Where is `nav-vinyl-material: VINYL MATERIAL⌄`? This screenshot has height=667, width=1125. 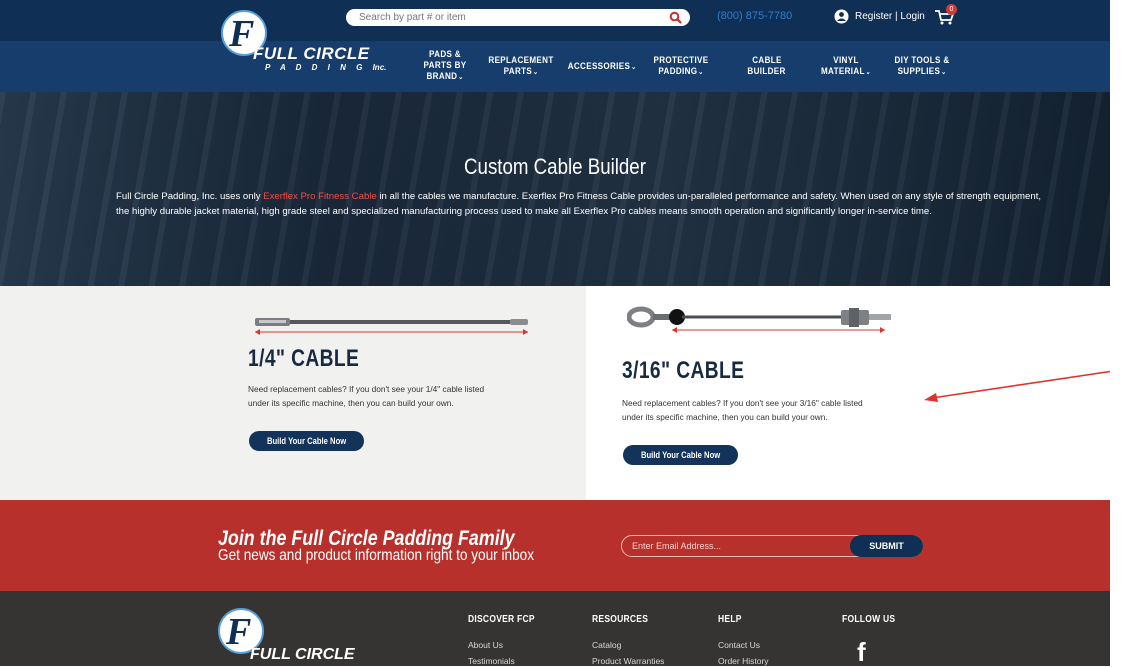 nav-vinyl-material: VINYL MATERIAL⌄ is located at coordinates (846, 66).